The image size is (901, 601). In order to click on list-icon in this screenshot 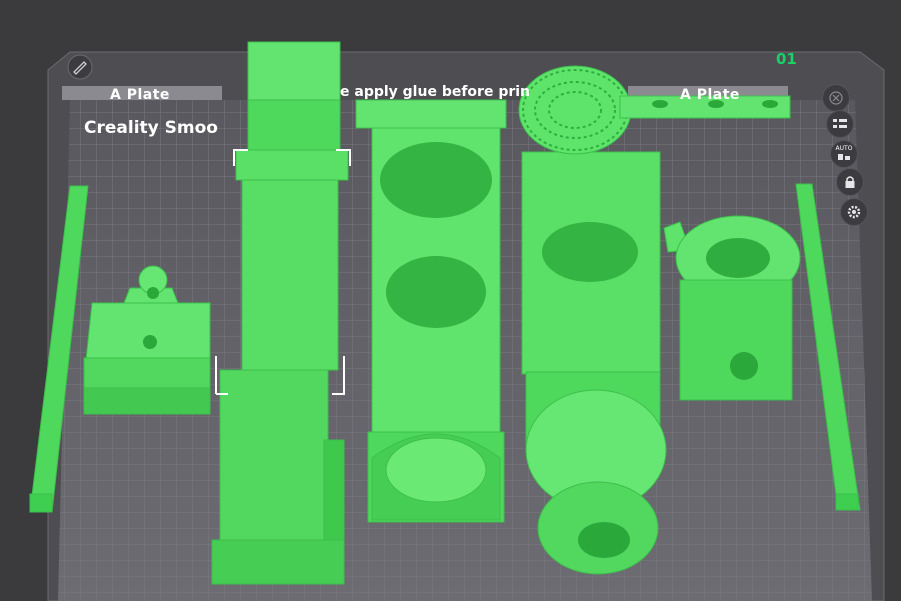, I will do `click(840, 123)`.